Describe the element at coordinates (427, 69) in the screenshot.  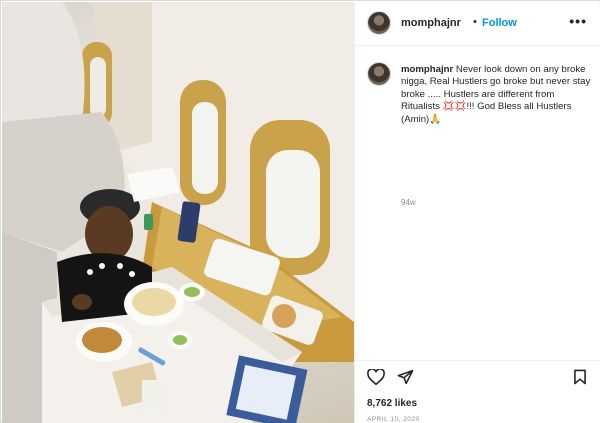
I see `caption-username: momphajnr` at that location.